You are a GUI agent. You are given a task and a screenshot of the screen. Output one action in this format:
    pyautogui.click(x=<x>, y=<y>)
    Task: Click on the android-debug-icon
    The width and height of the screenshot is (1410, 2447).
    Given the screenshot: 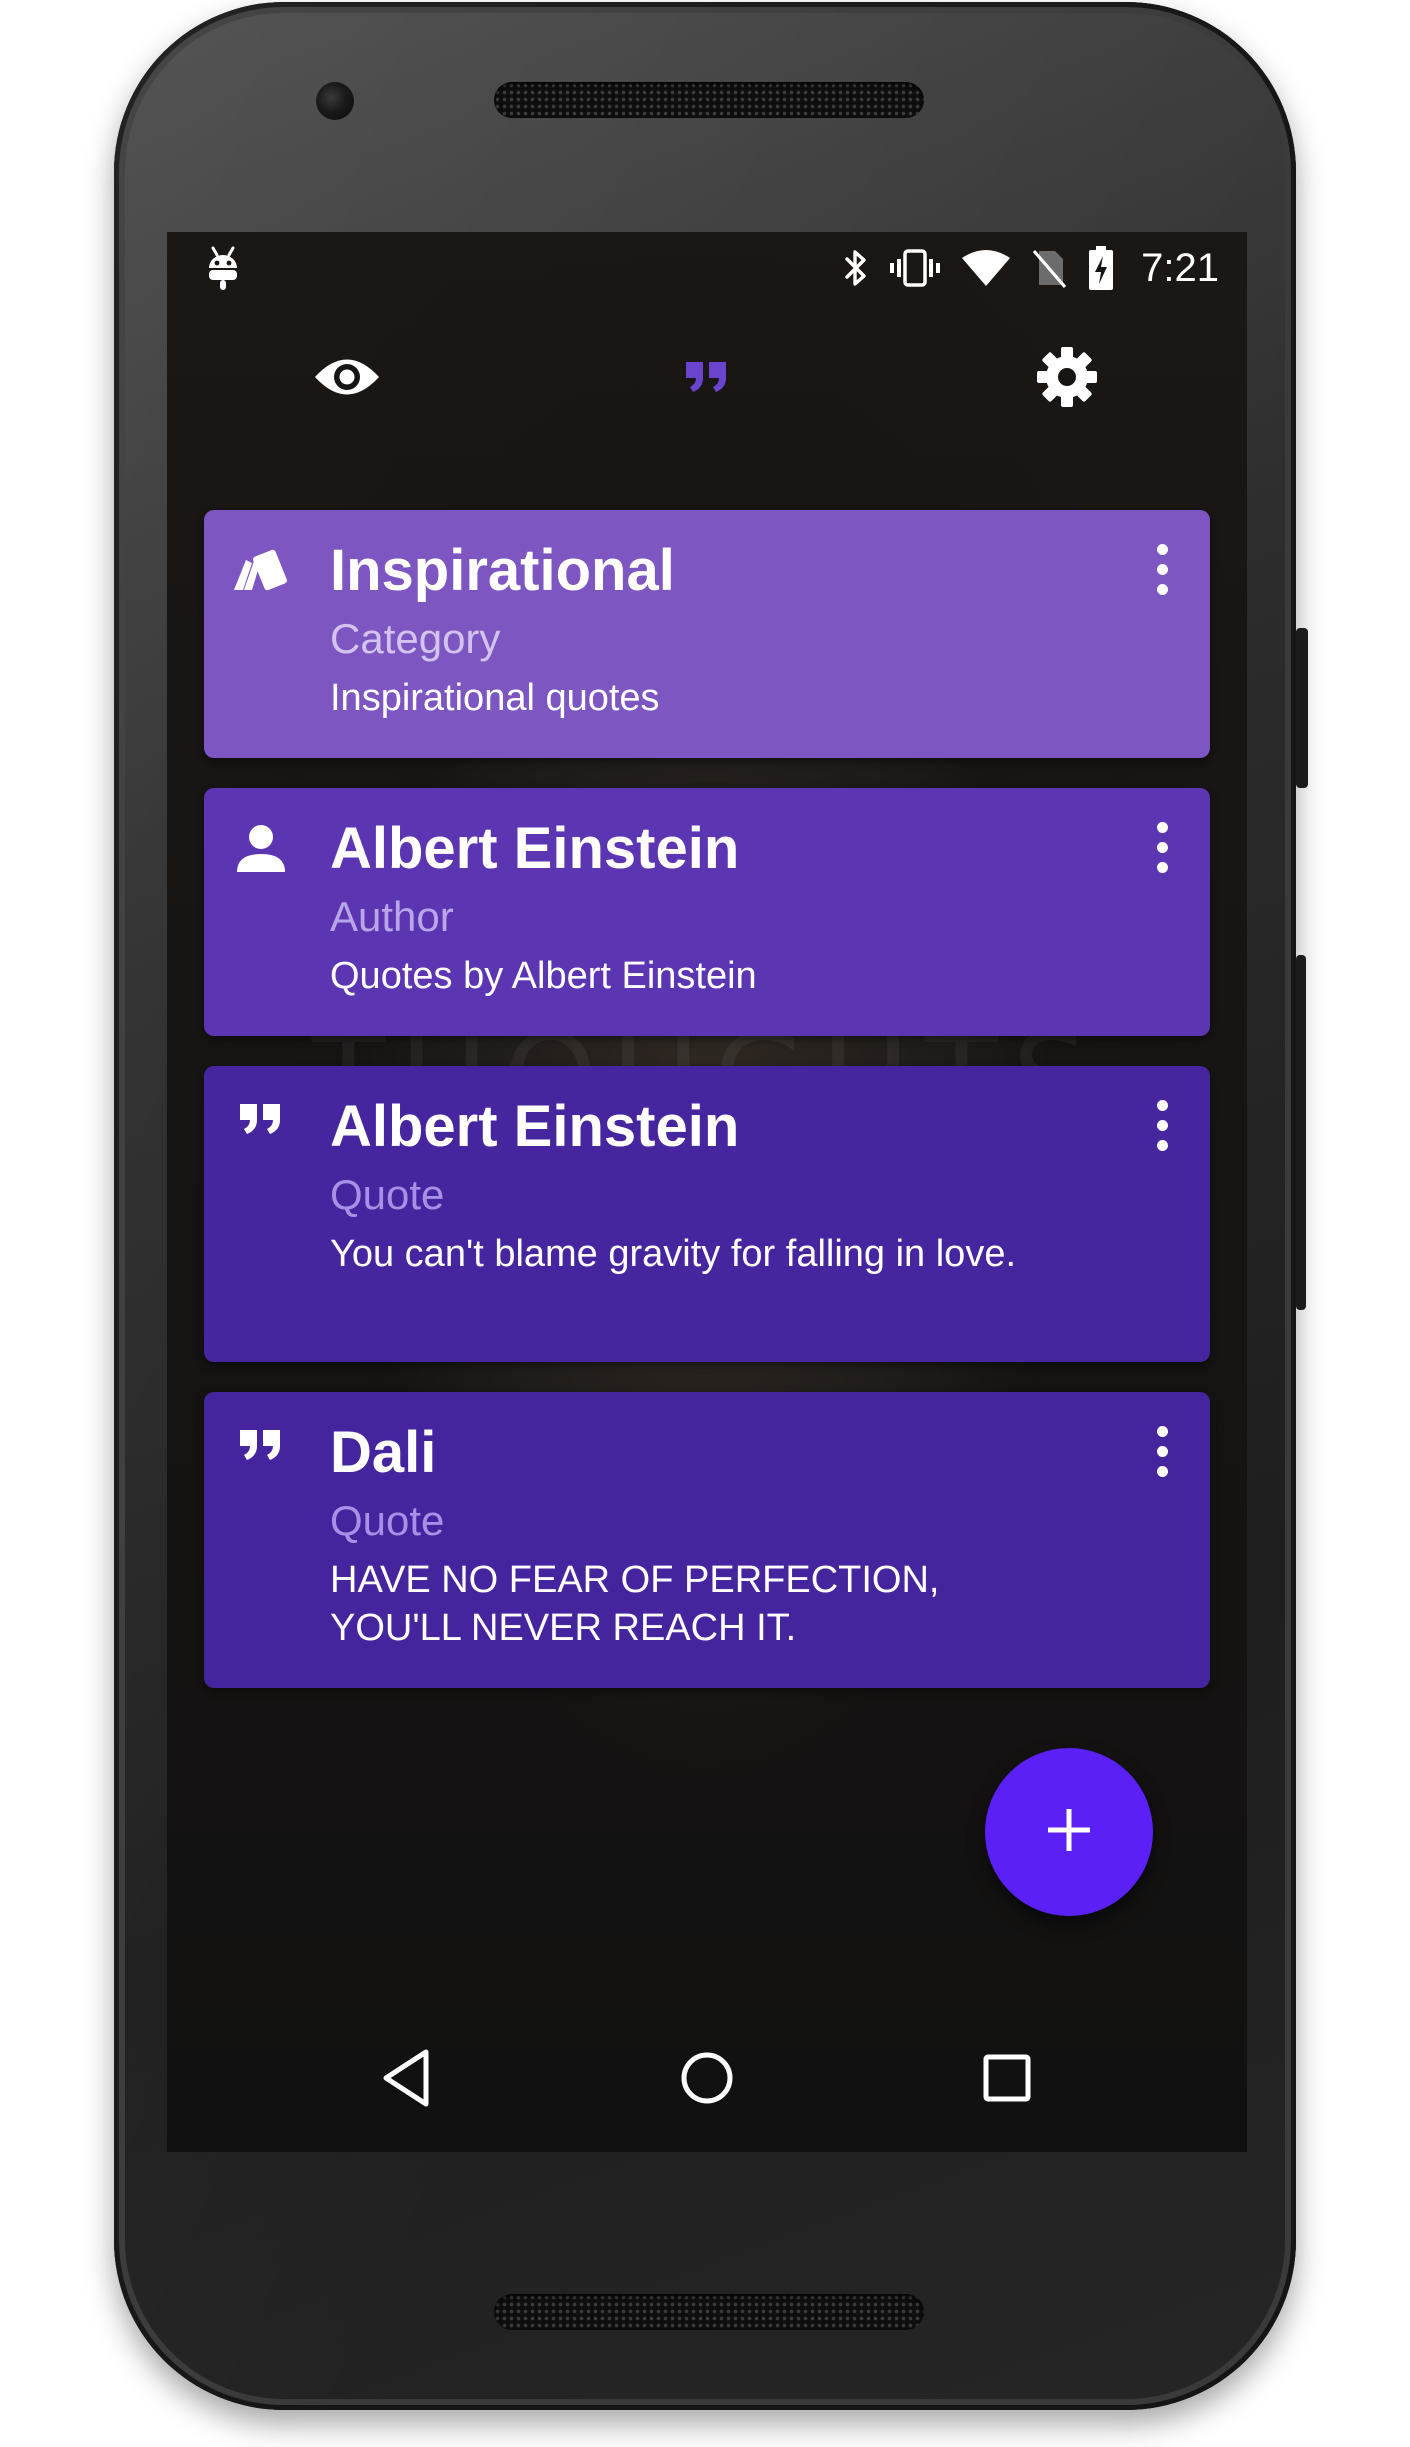 What is the action you would take?
    pyautogui.click(x=223, y=269)
    